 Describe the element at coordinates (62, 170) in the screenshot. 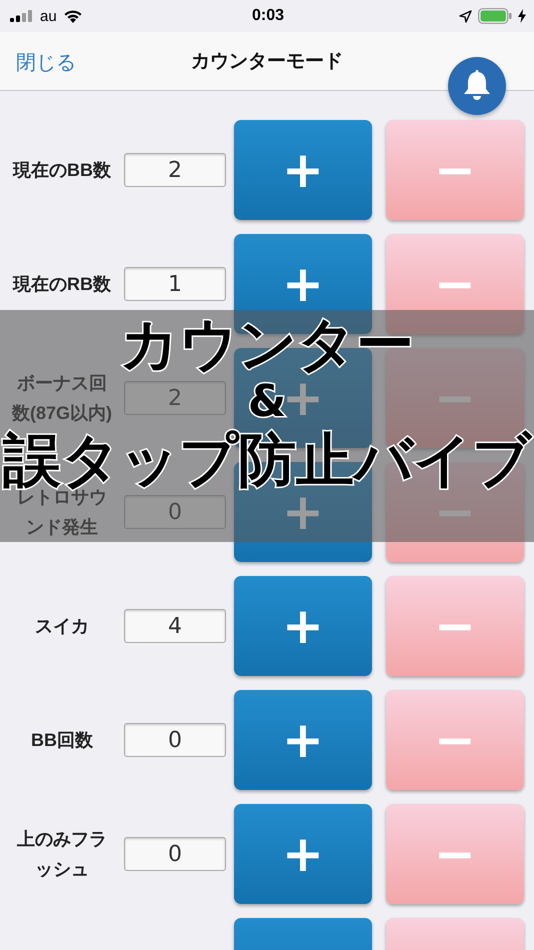

I see `counter-label: 現在のBB数` at that location.